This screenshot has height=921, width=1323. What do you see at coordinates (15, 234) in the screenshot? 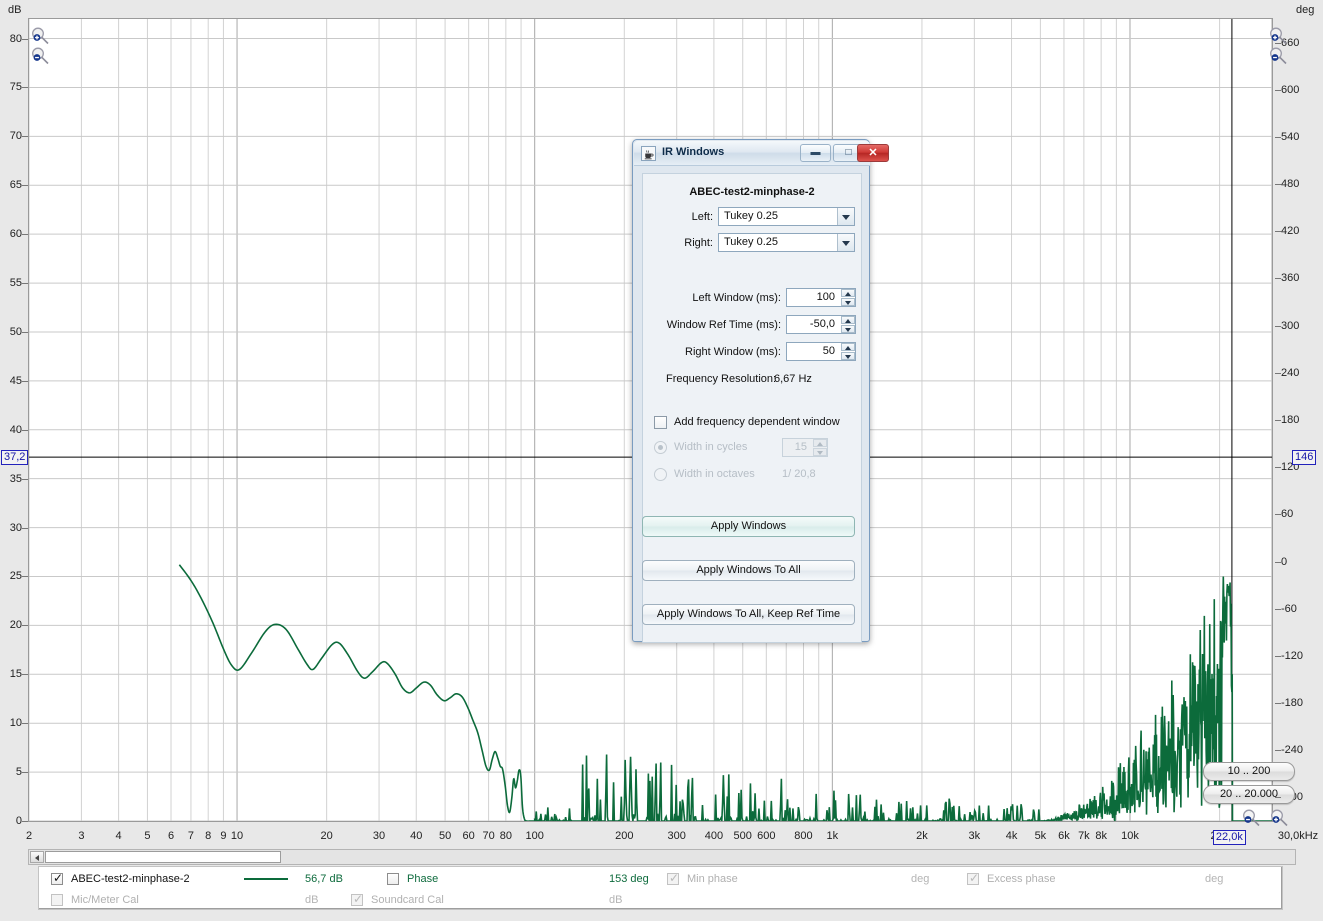
I see `y-left-tick: 60` at bounding box center [15, 234].